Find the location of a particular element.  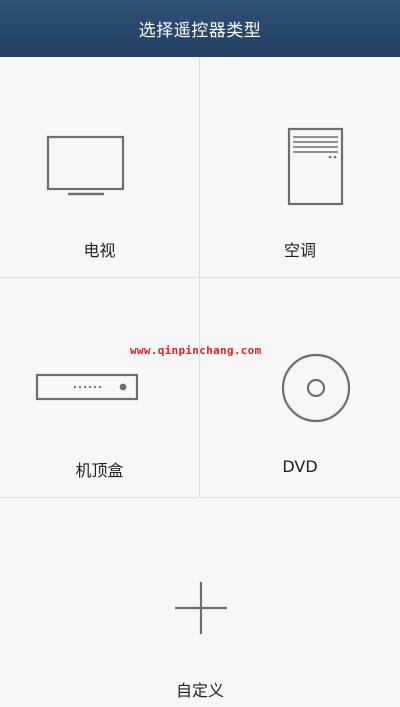

tv-icon is located at coordinates (85, 165).